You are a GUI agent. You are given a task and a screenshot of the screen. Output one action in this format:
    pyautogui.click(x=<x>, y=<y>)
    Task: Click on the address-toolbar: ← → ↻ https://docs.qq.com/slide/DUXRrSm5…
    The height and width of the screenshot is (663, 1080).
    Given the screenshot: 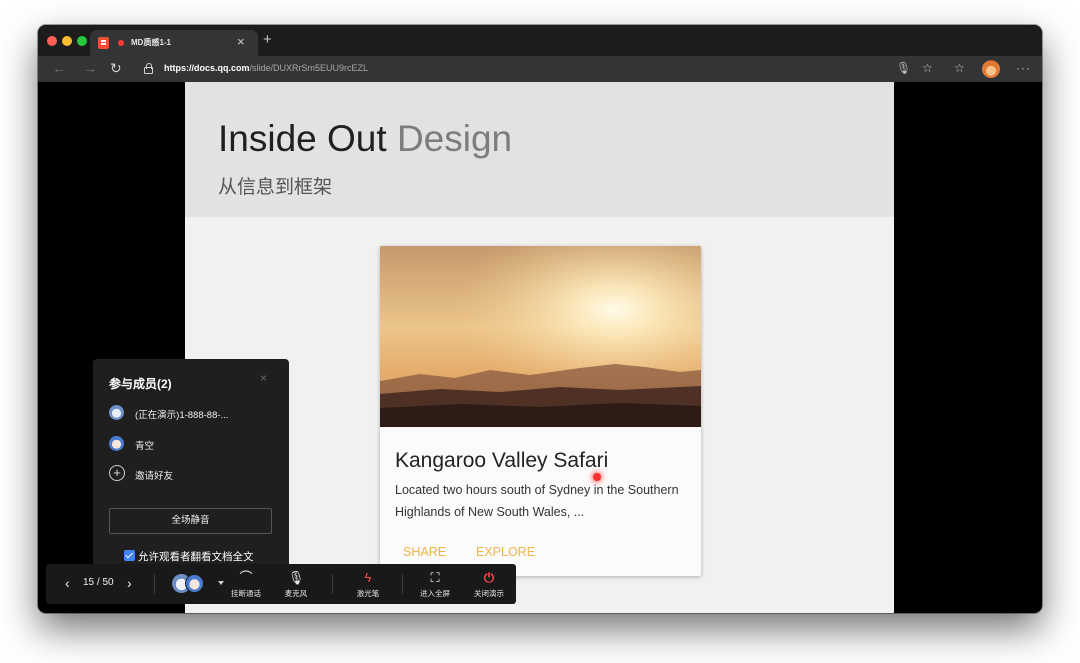 What is the action you would take?
    pyautogui.click(x=540, y=69)
    